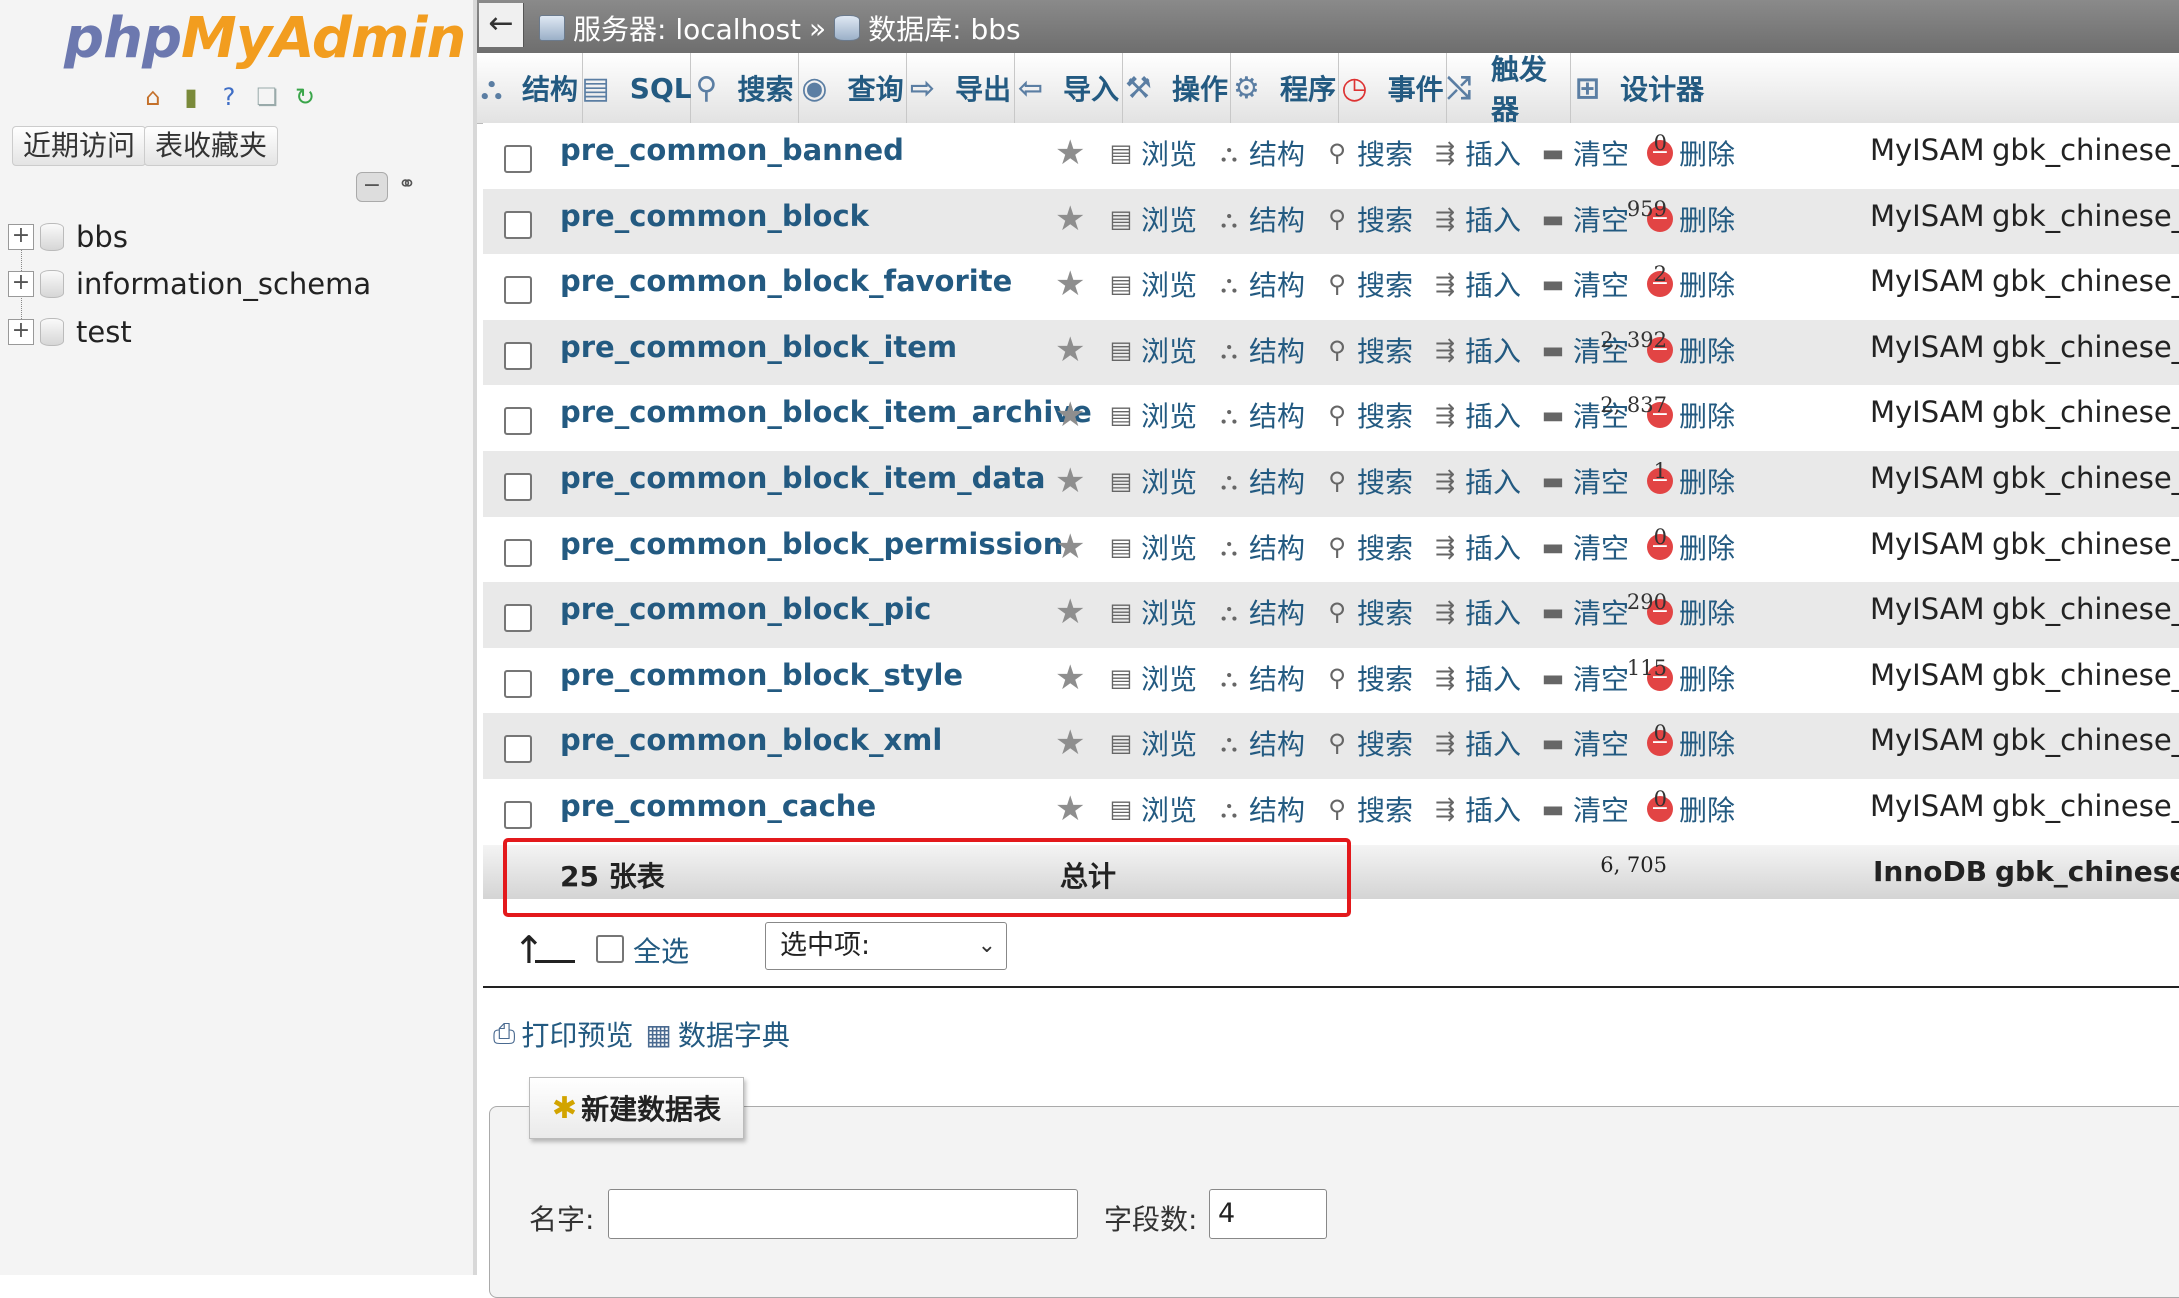 The height and width of the screenshot is (1298, 2179). I want to click on logout-icon: ▮, so click(191, 97).